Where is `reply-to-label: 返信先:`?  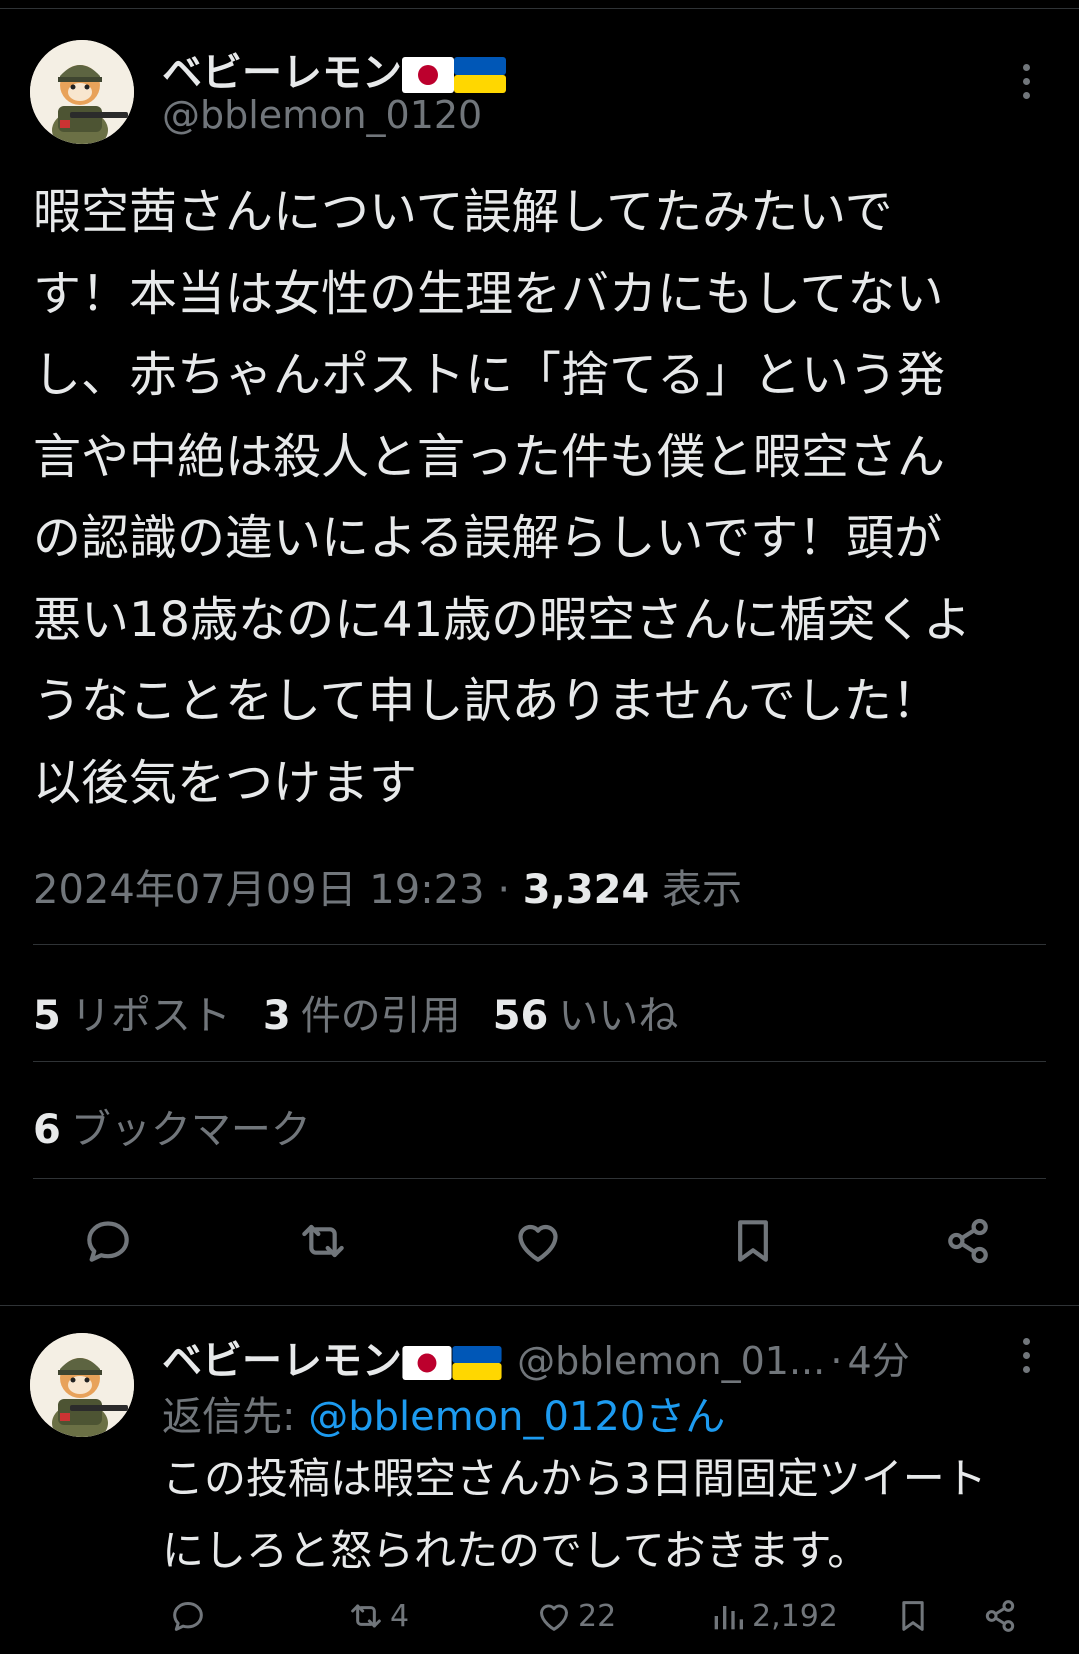
reply-to-label: 返信先: is located at coordinates (229, 1417).